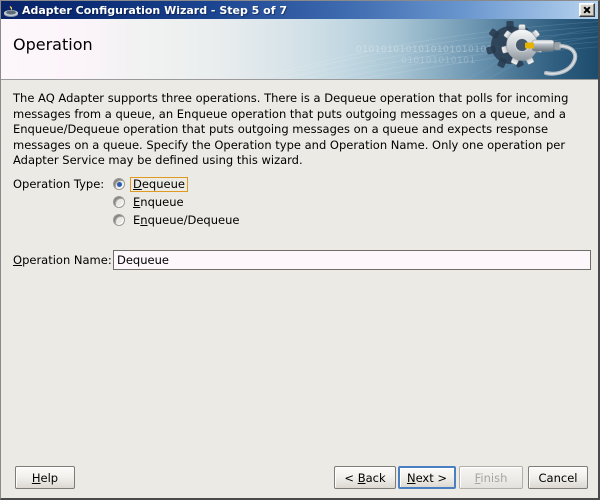  What do you see at coordinates (45, 477) in the screenshot?
I see `help-button: Help` at bounding box center [45, 477].